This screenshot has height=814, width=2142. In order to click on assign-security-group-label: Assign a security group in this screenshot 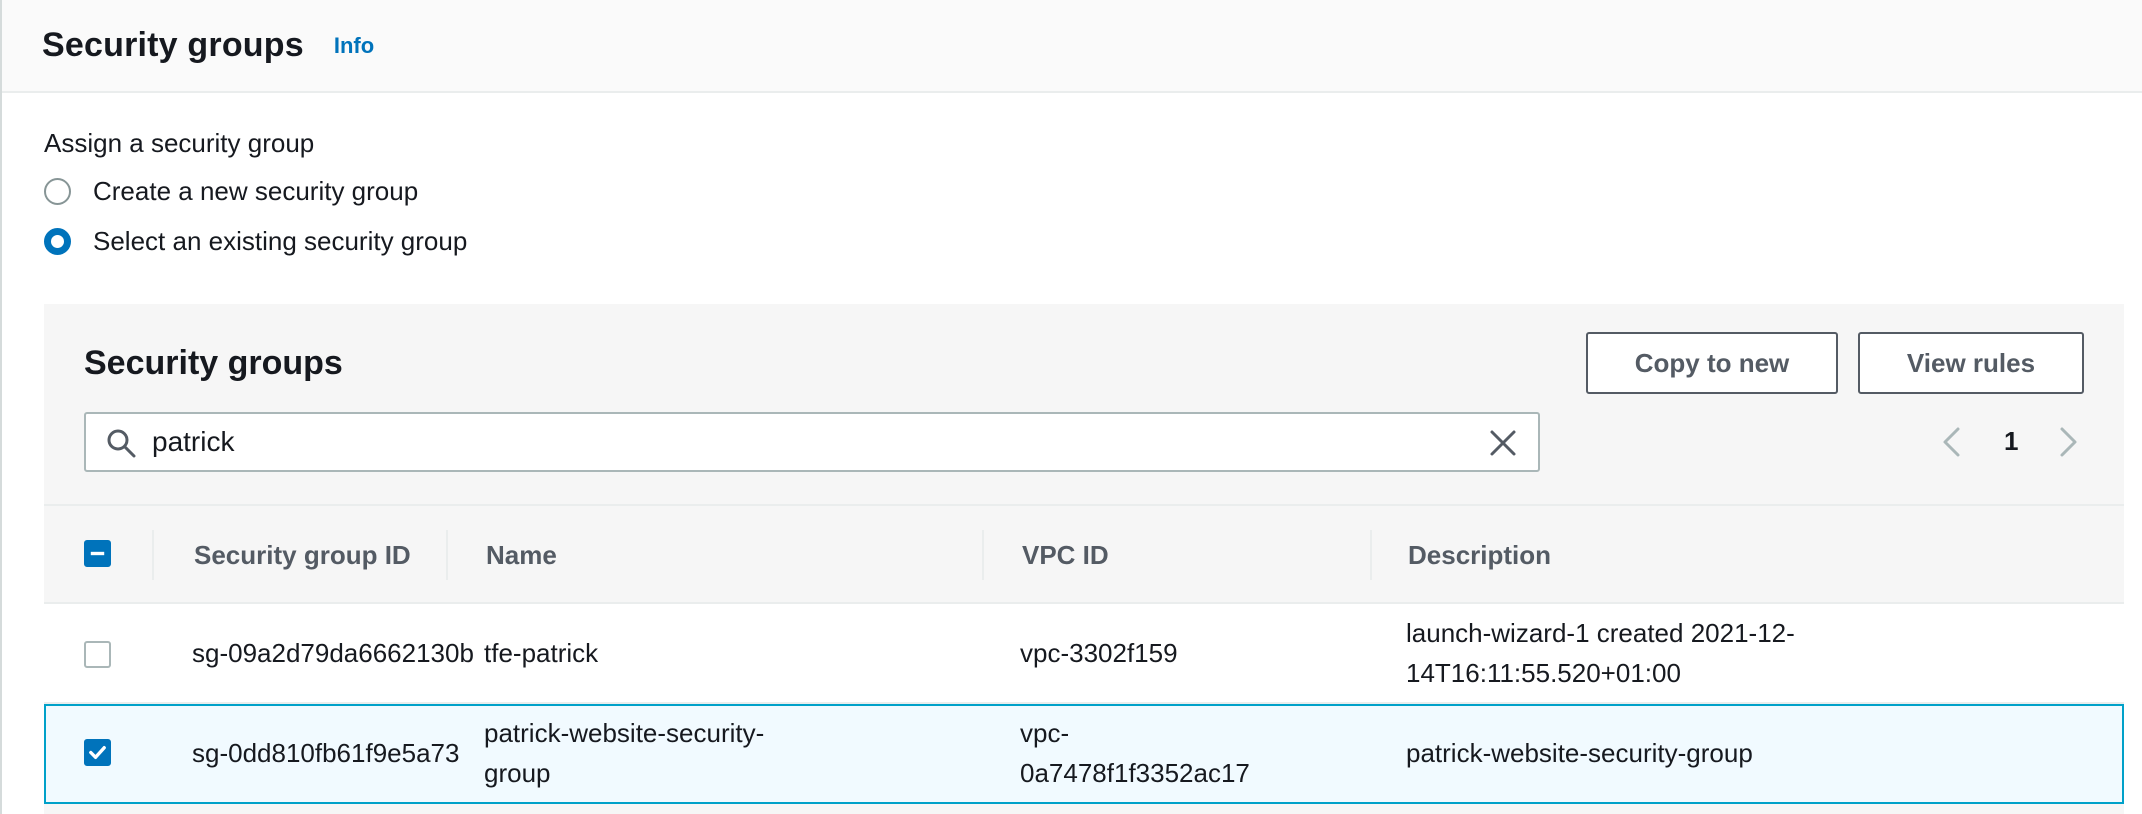, I will do `click(179, 143)`.